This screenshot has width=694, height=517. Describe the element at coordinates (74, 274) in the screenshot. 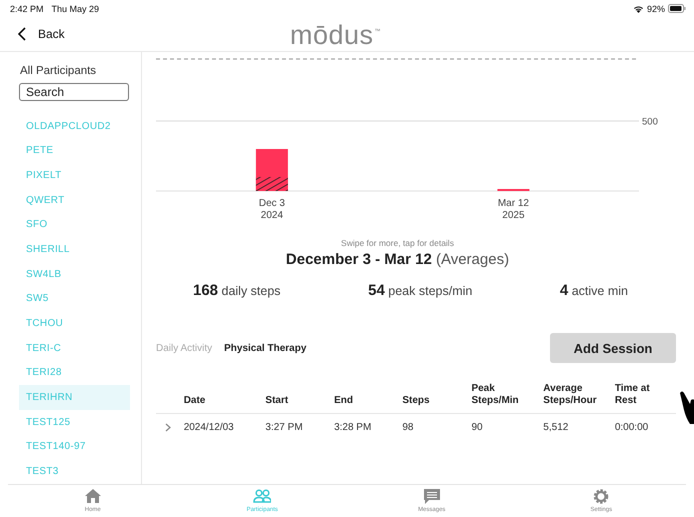

I see `participant-item: SW4LB` at that location.